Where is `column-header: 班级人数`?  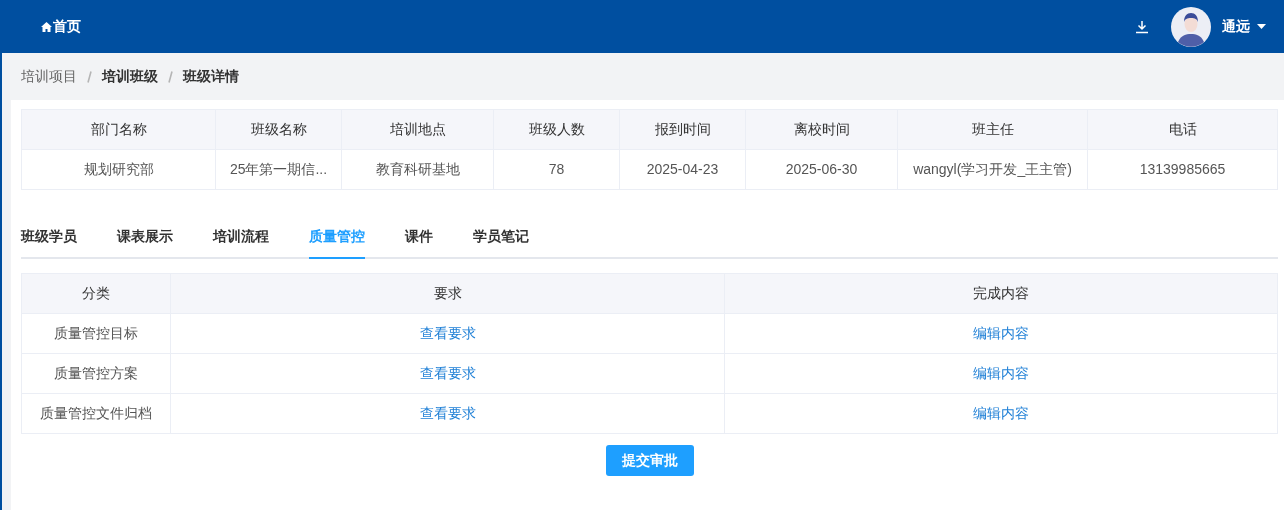
column-header: 班级人数 is located at coordinates (556, 129).